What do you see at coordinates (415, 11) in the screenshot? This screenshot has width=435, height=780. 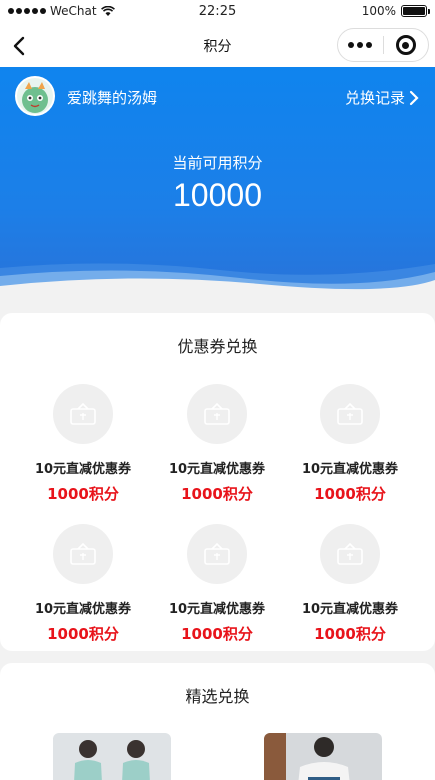 I see `battery-icon` at bounding box center [415, 11].